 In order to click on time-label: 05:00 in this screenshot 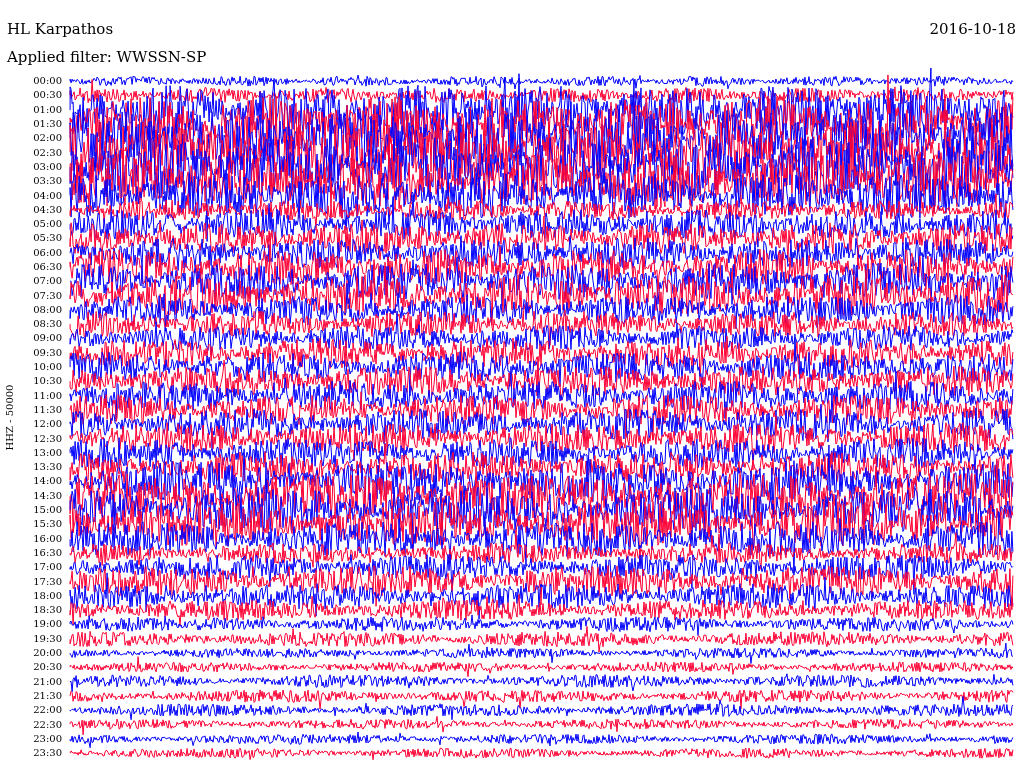, I will do `click(47, 224)`.